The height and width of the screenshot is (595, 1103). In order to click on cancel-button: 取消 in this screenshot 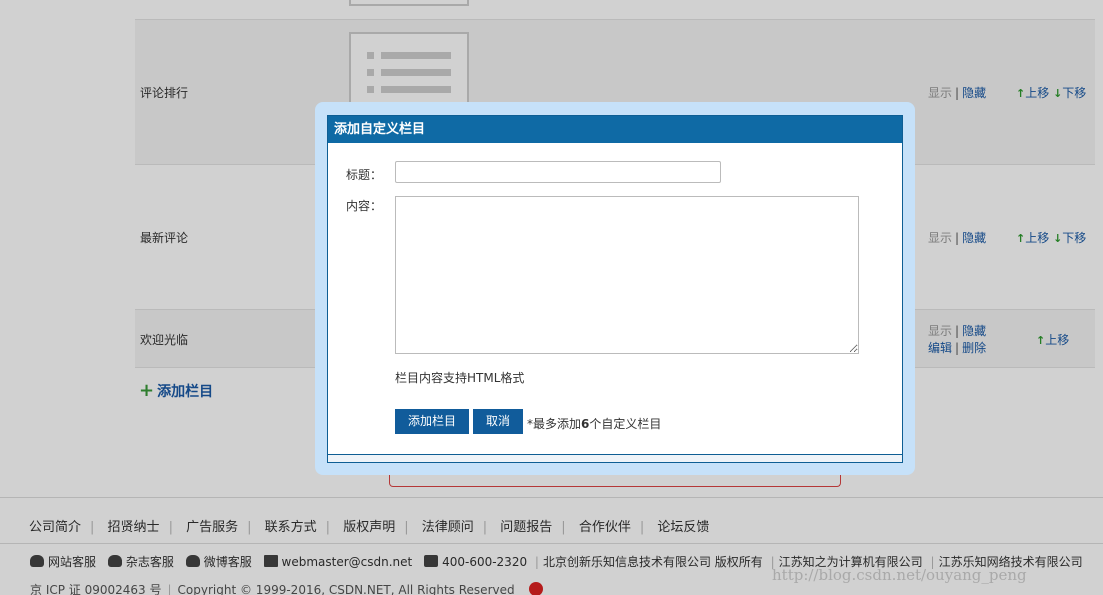, I will do `click(498, 421)`.